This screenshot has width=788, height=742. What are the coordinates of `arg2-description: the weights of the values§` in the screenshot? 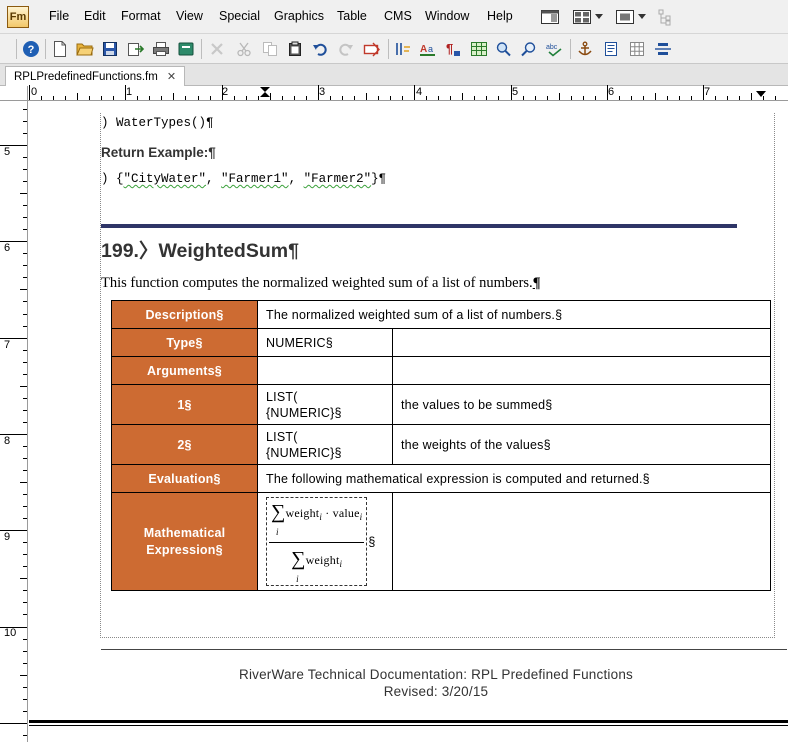 It's located at (581, 444).